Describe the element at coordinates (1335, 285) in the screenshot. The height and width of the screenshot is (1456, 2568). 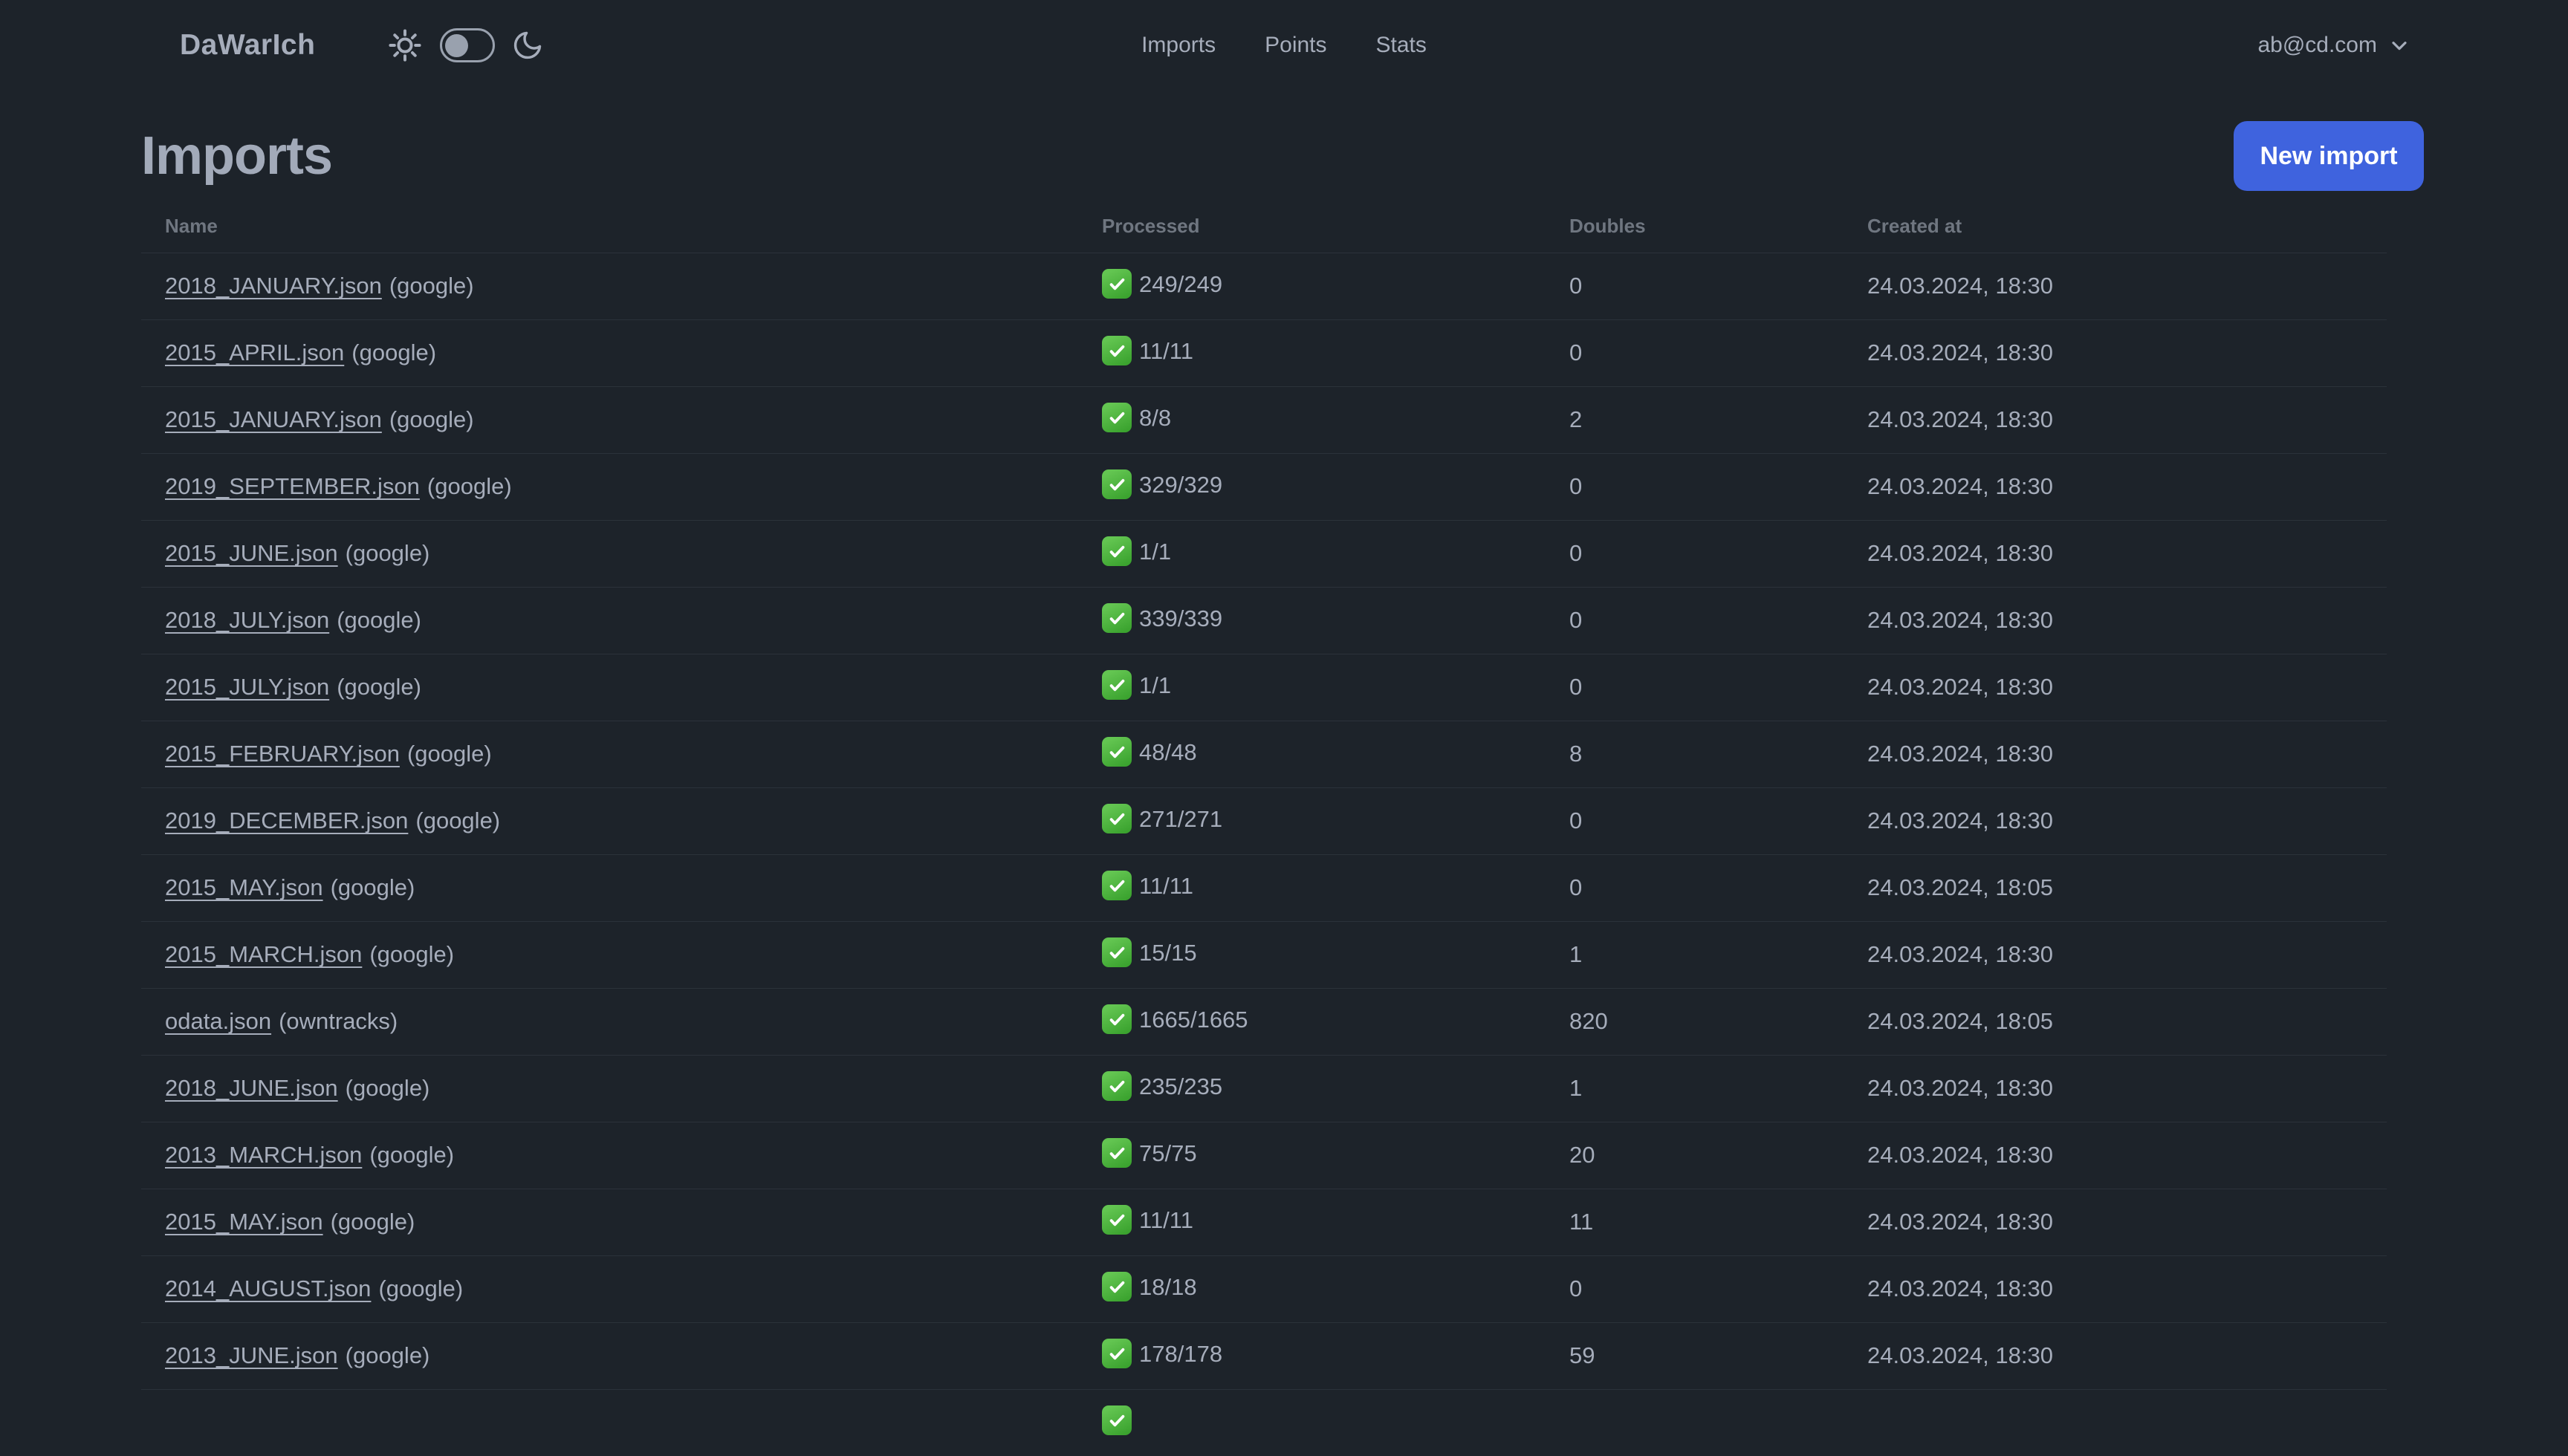
I see `processed-cell: 249/249` at that location.